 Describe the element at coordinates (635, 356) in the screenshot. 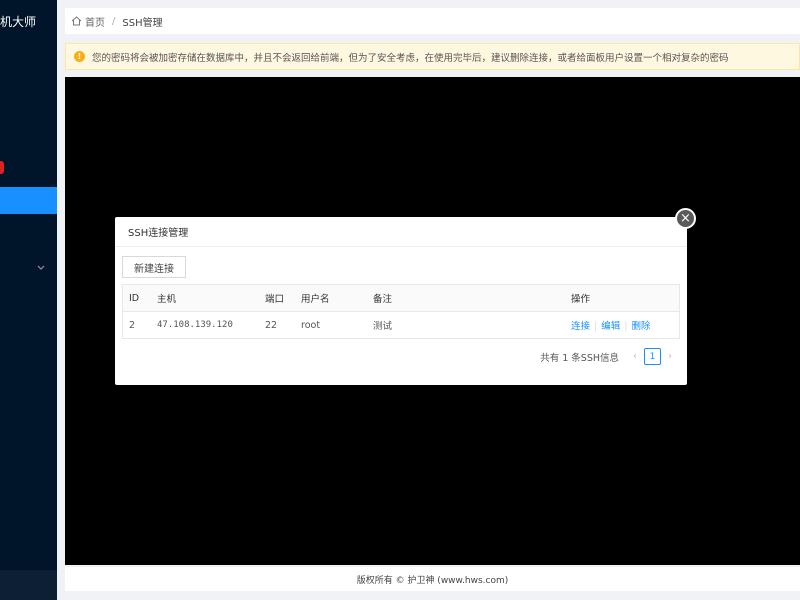

I see `prev-page-icon: ‹` at that location.